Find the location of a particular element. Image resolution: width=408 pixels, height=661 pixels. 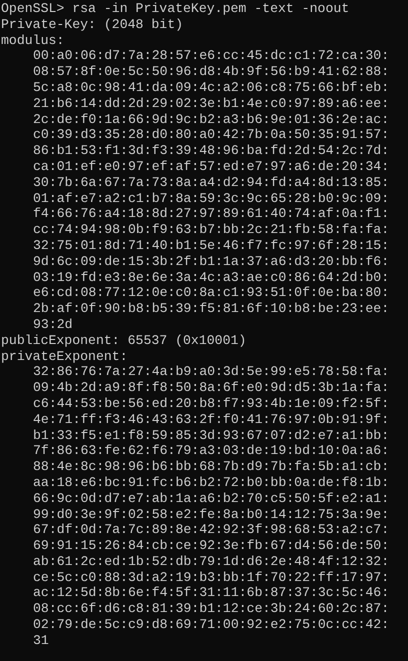

output-label: privateExponent: is located at coordinates (64, 356).